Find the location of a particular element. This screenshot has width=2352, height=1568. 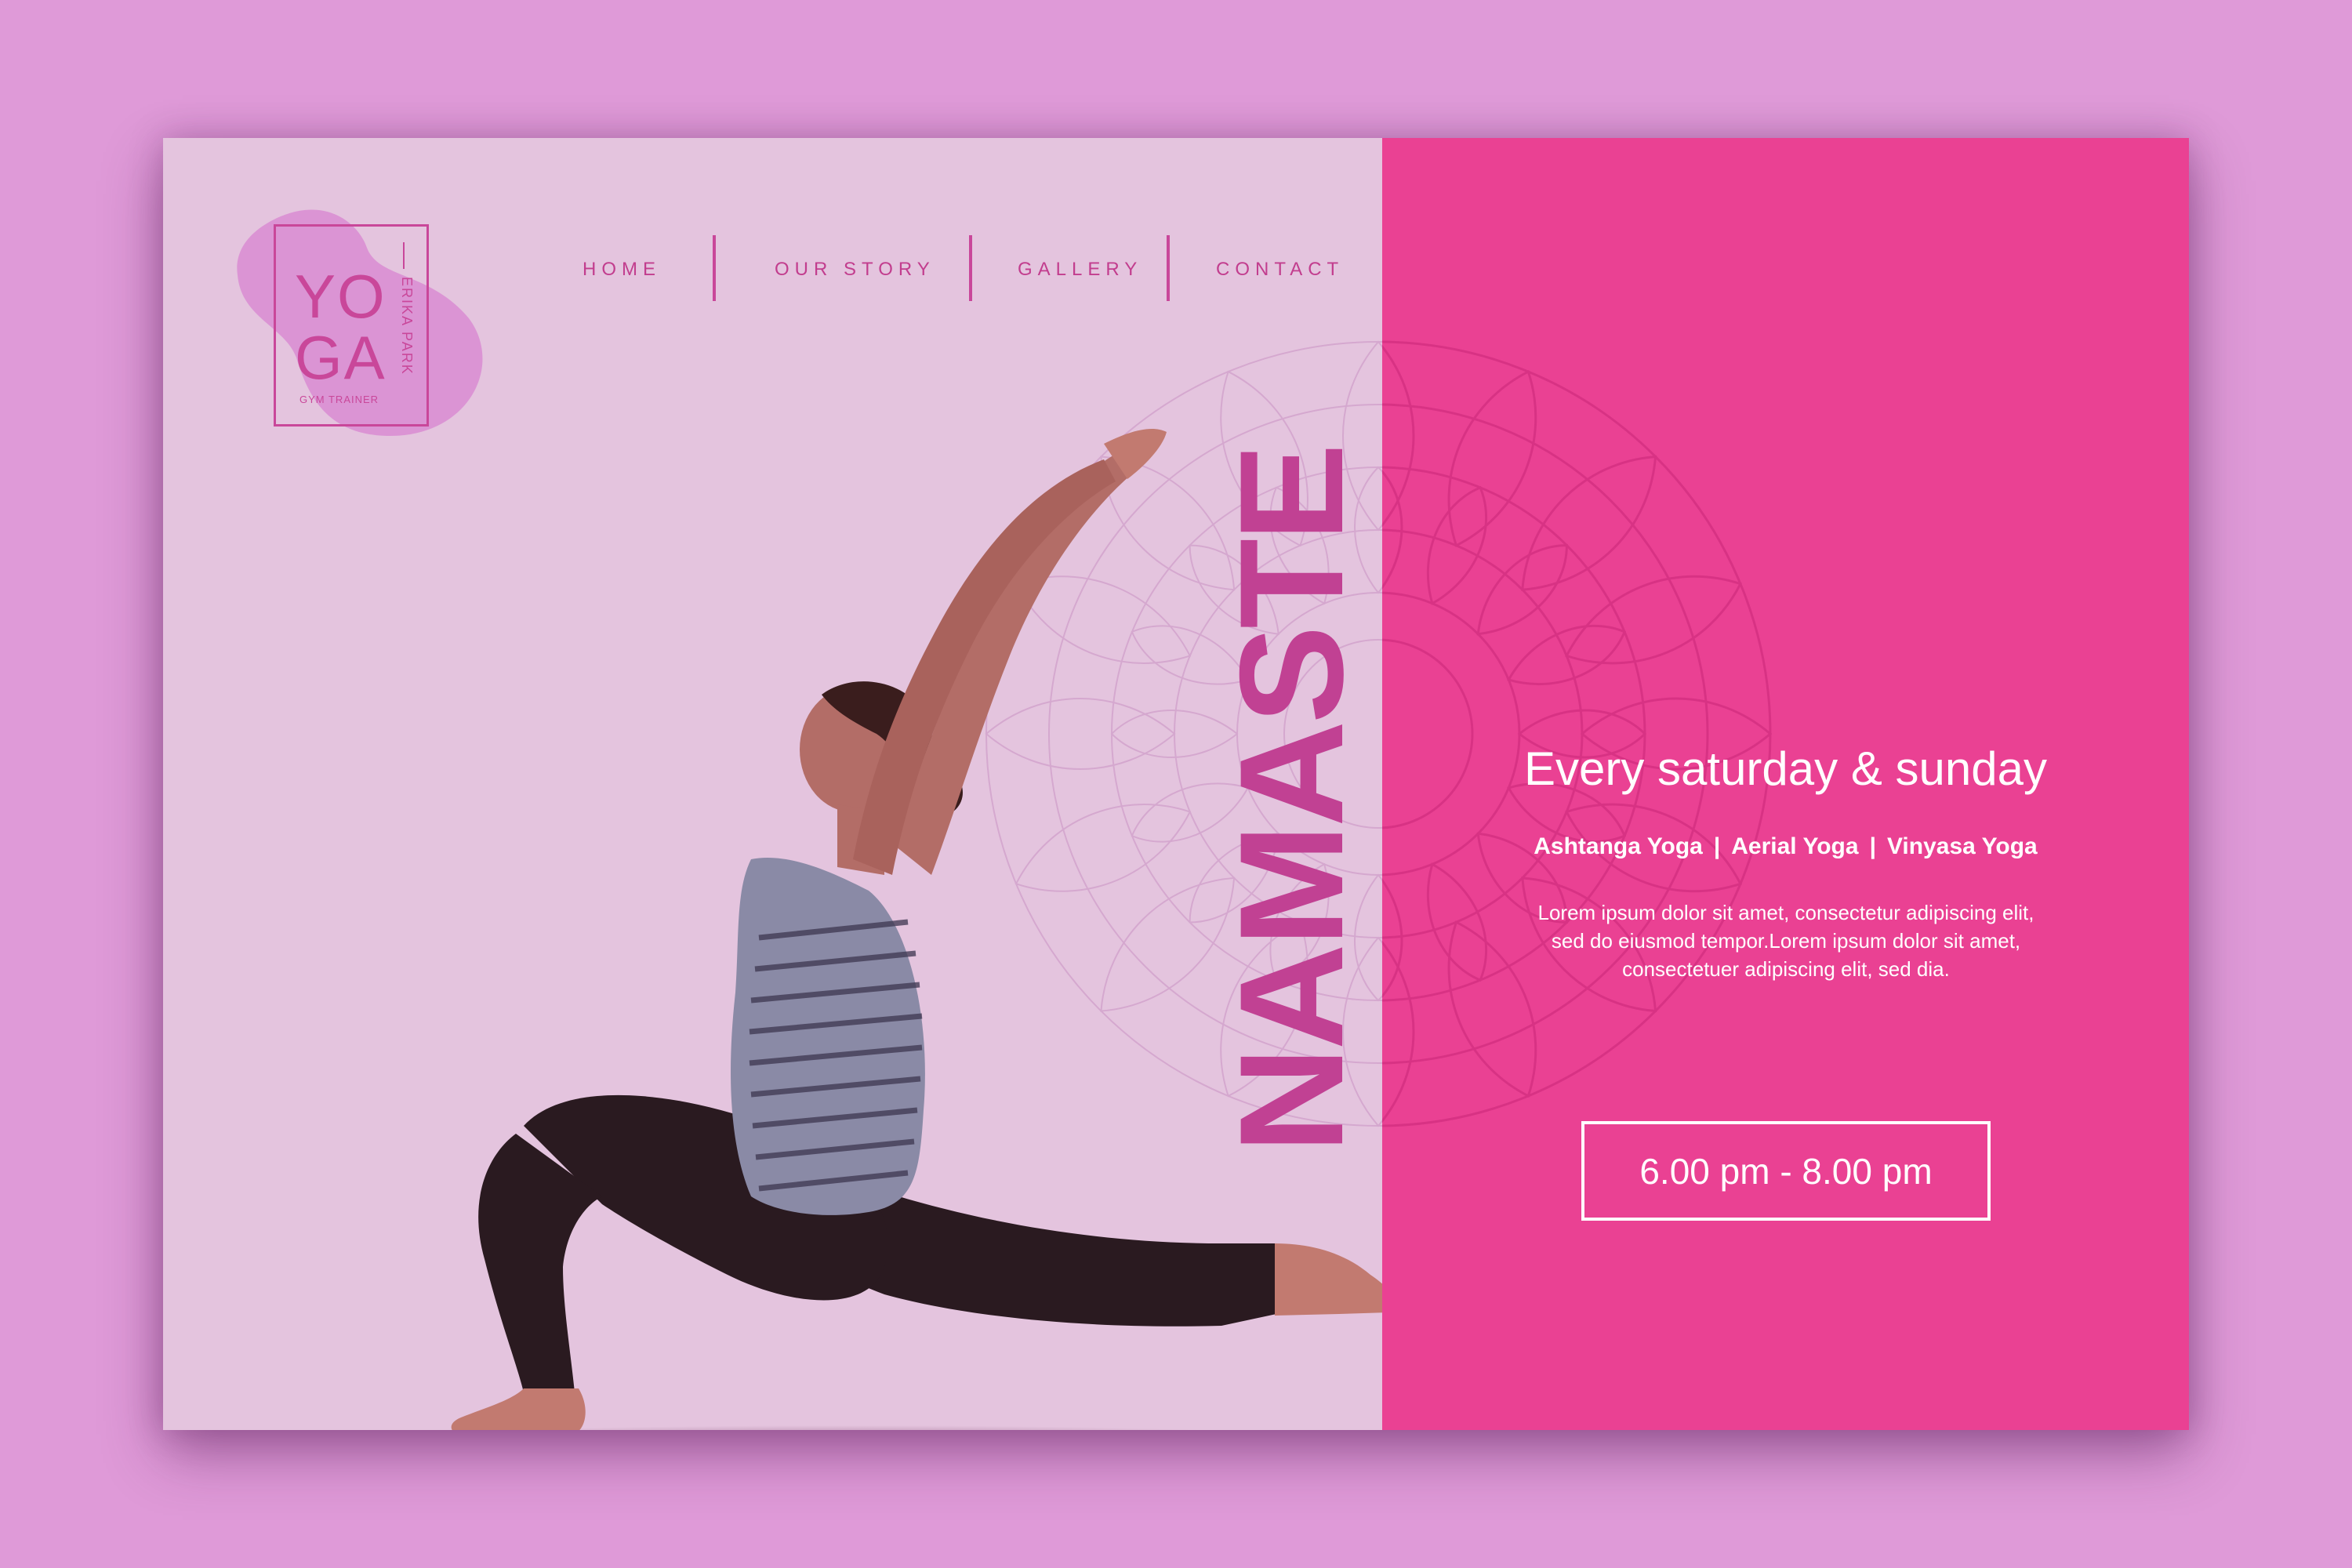

mandala-decoration-right is located at coordinates (1577, 733).